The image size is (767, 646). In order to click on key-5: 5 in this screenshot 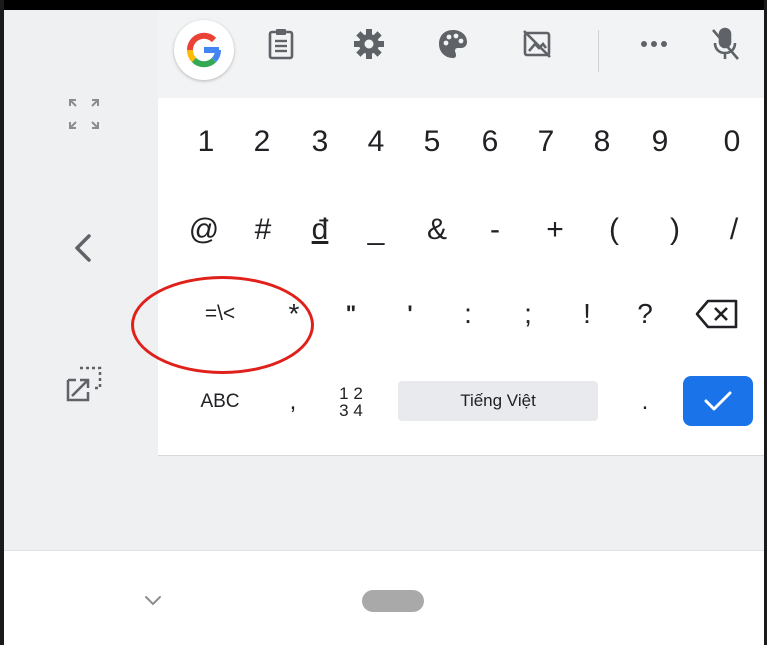, I will do `click(432, 142)`.